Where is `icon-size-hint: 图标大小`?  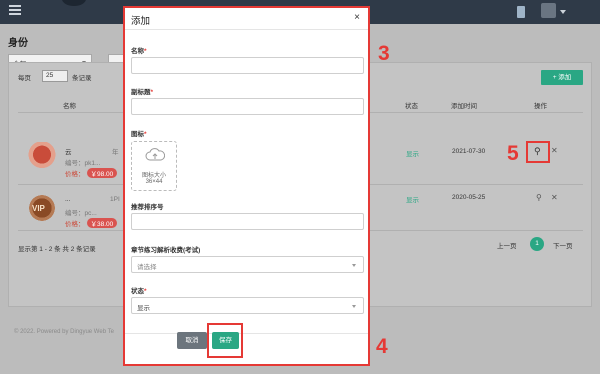 icon-size-hint: 图标大小 is located at coordinates (153, 176).